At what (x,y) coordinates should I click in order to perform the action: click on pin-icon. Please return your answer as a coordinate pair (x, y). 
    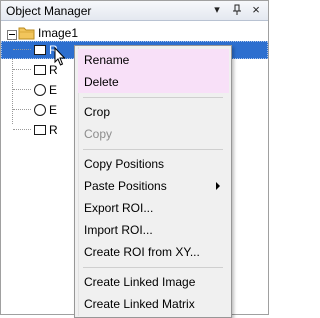
    Looking at the image, I should click on (237, 10).